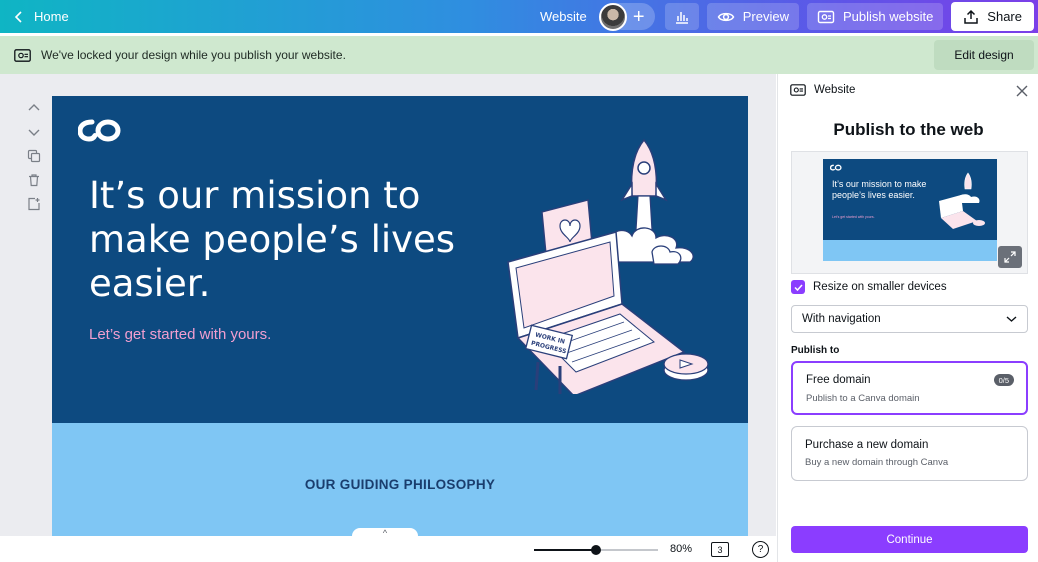  What do you see at coordinates (760, 549) in the screenshot?
I see `help-button: ?` at bounding box center [760, 549].